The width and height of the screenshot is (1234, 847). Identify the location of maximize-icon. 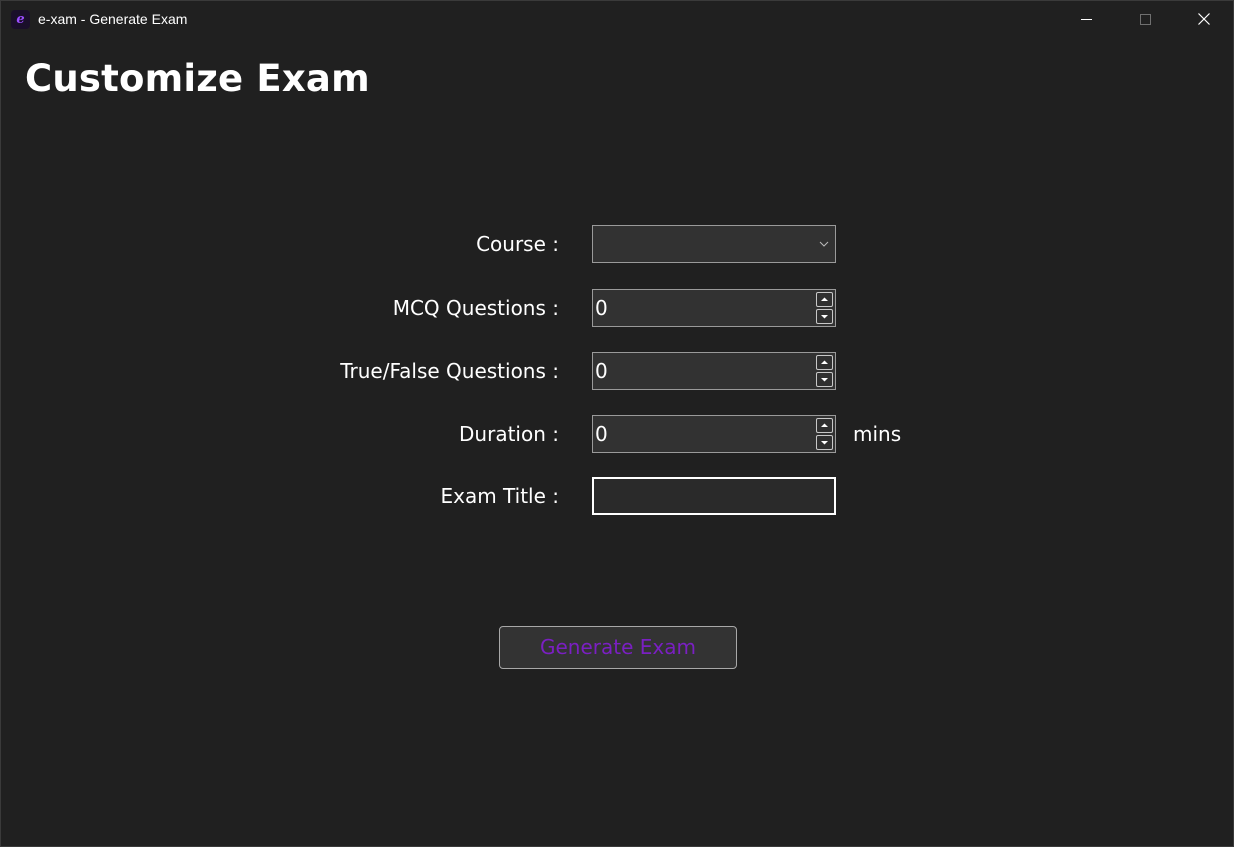
(1145, 19).